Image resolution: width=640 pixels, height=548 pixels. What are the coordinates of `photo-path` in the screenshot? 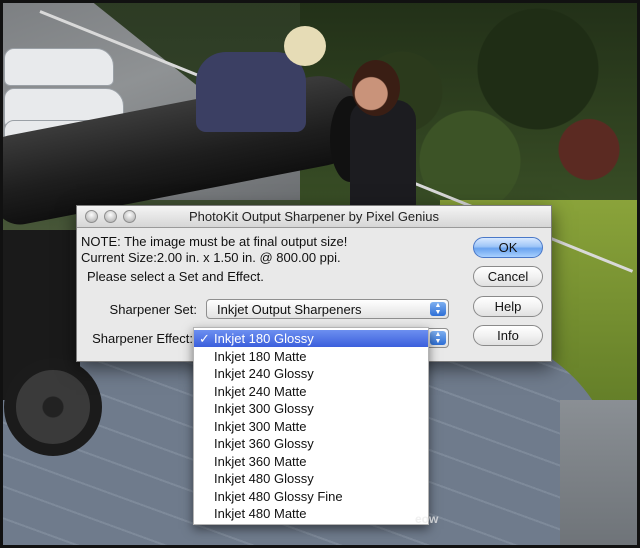 It's located at (600, 474).